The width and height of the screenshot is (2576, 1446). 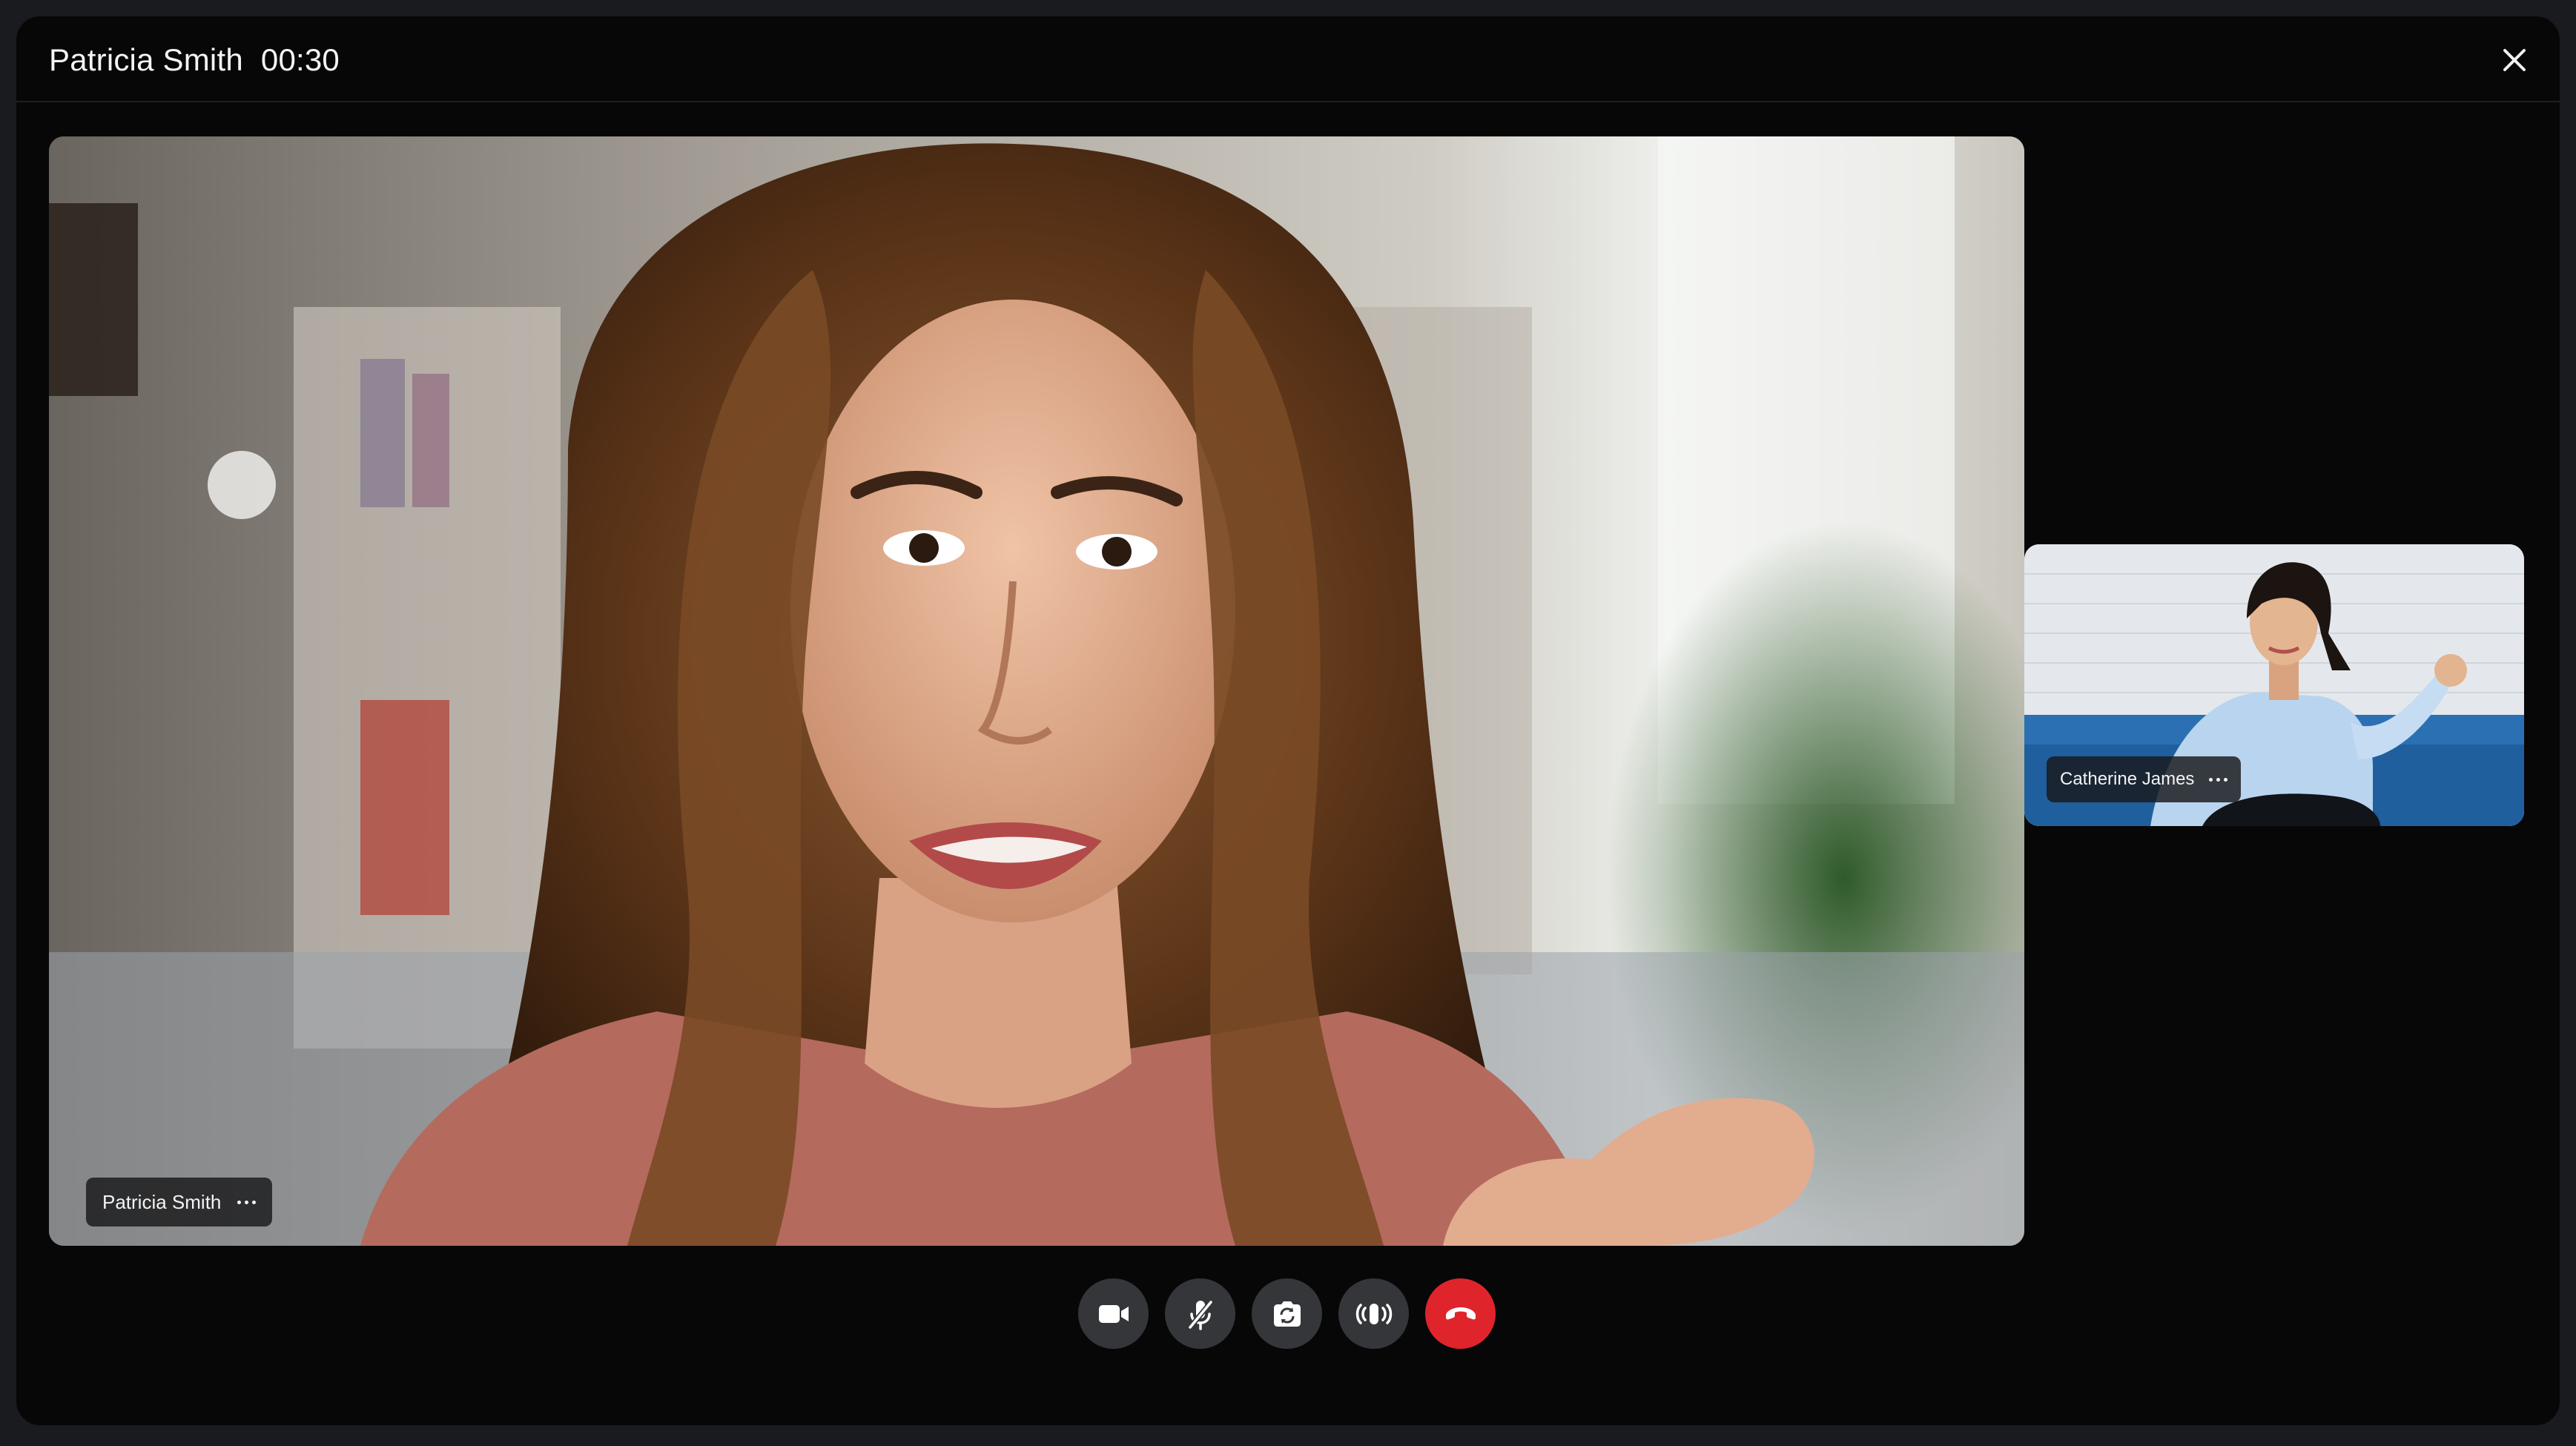 I want to click on speaker-toggle-button, so click(x=1373, y=1314).